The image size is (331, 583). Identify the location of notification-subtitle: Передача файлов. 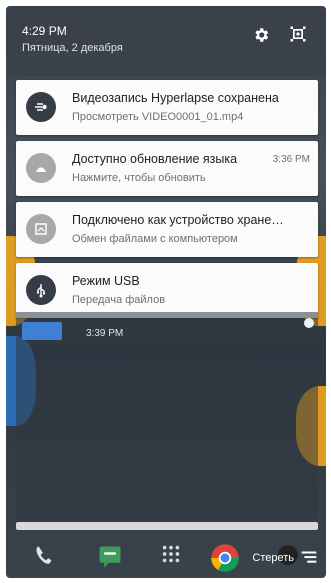
(119, 300).